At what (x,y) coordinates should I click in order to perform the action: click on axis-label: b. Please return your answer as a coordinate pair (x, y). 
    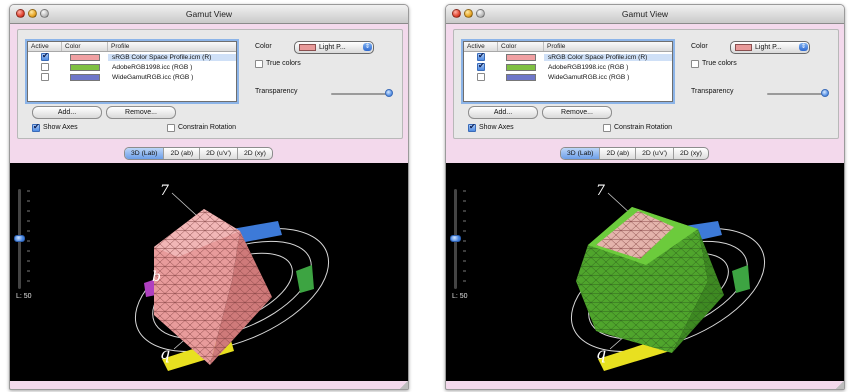
    Looking at the image, I should click on (156, 277).